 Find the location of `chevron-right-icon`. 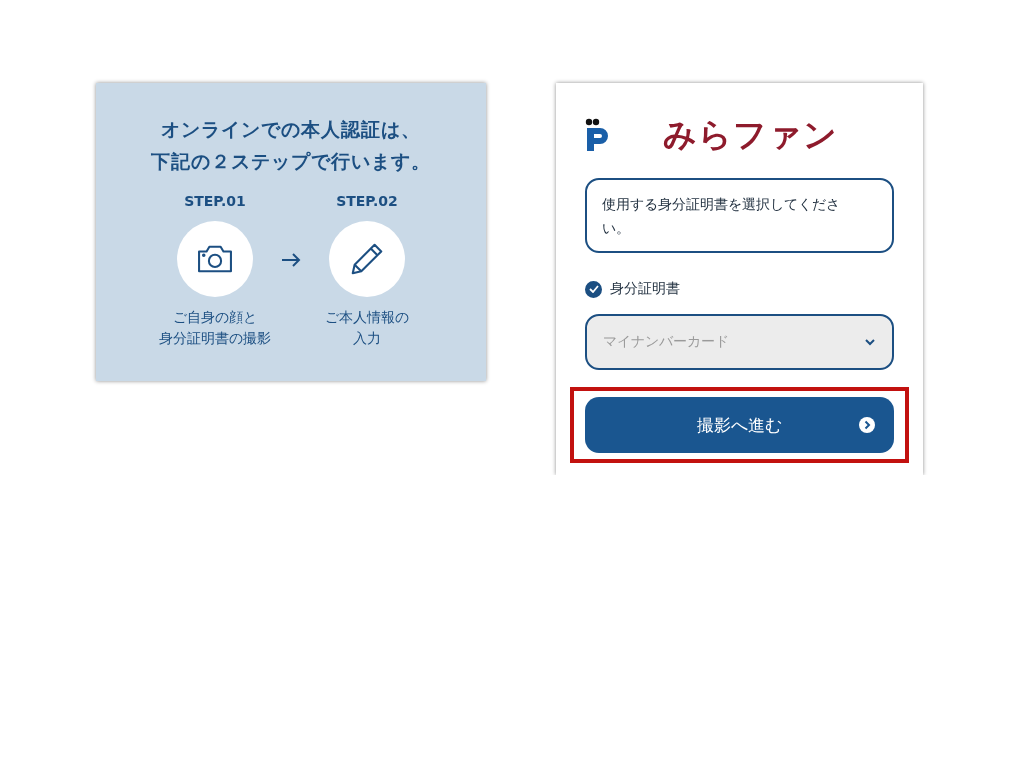

chevron-right-icon is located at coordinates (867, 425).